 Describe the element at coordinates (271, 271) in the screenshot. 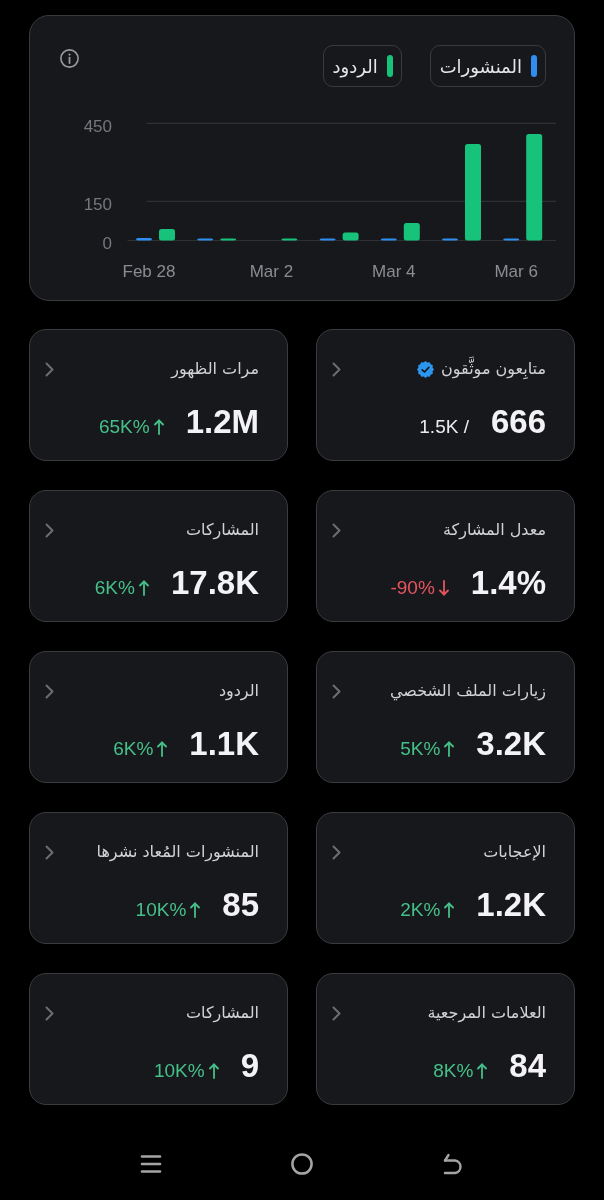

I see `x-axis-label: Mar 2` at that location.